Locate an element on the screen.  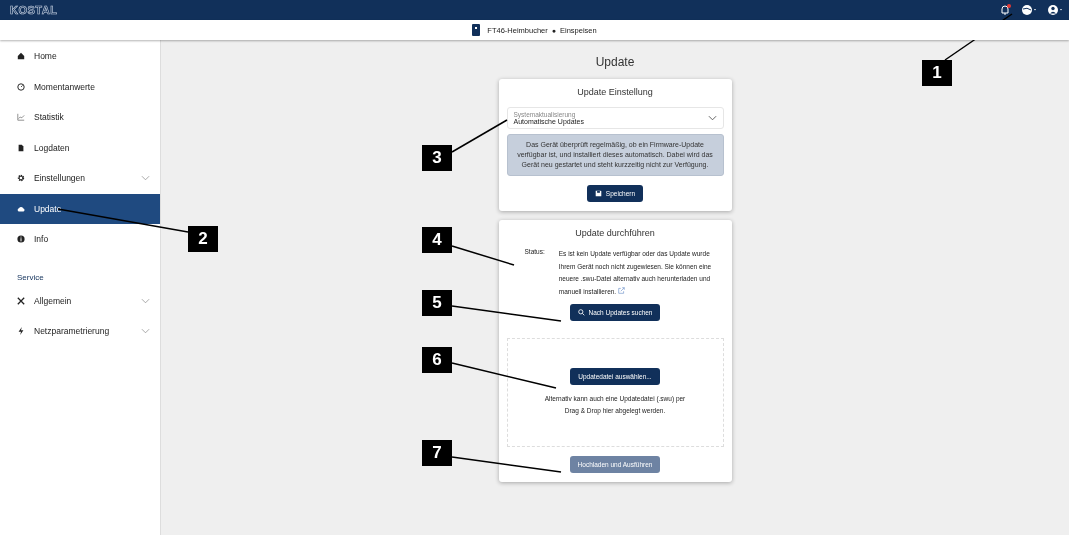
callout-number: 3 is located at coordinates (437, 158).